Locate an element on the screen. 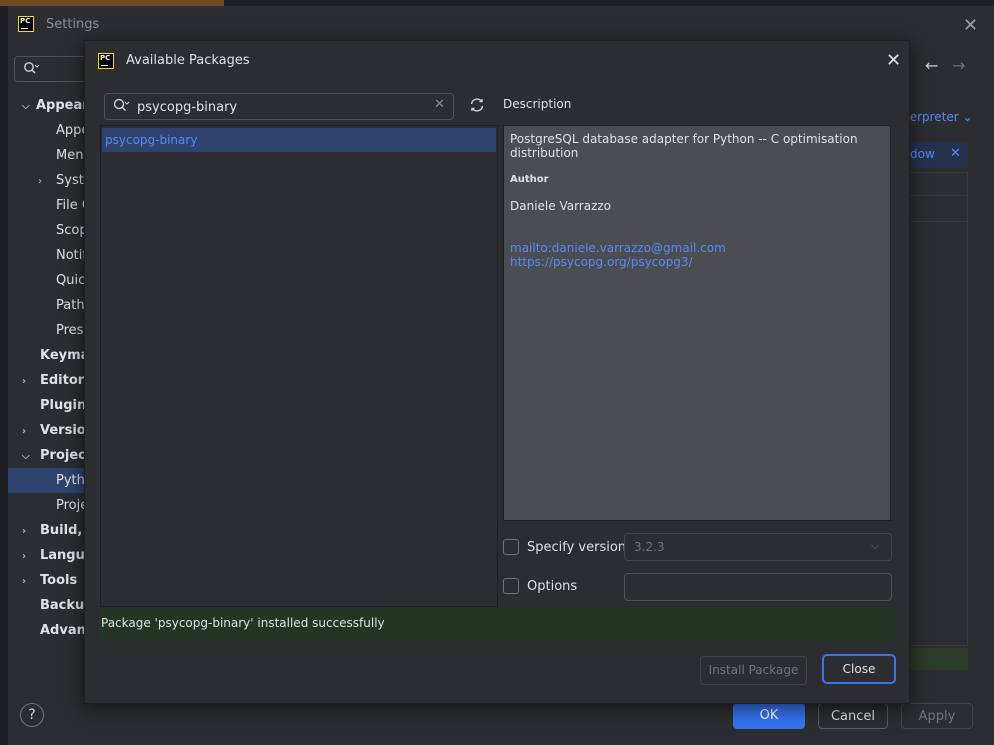 This screenshot has height=745, width=994. options-label: Options is located at coordinates (552, 586).